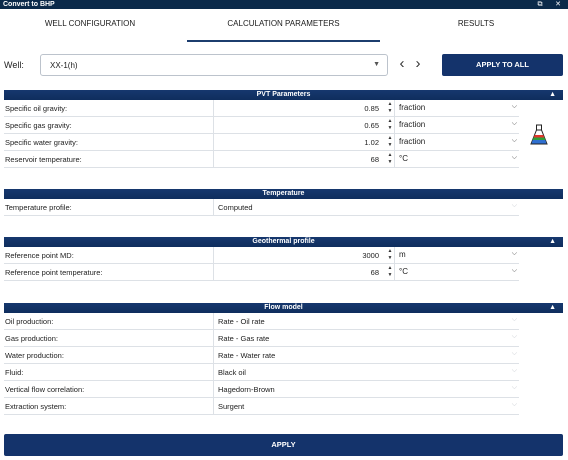 This screenshot has height=460, width=568. I want to click on row-label: Specific gas gravity:, so click(38, 125).